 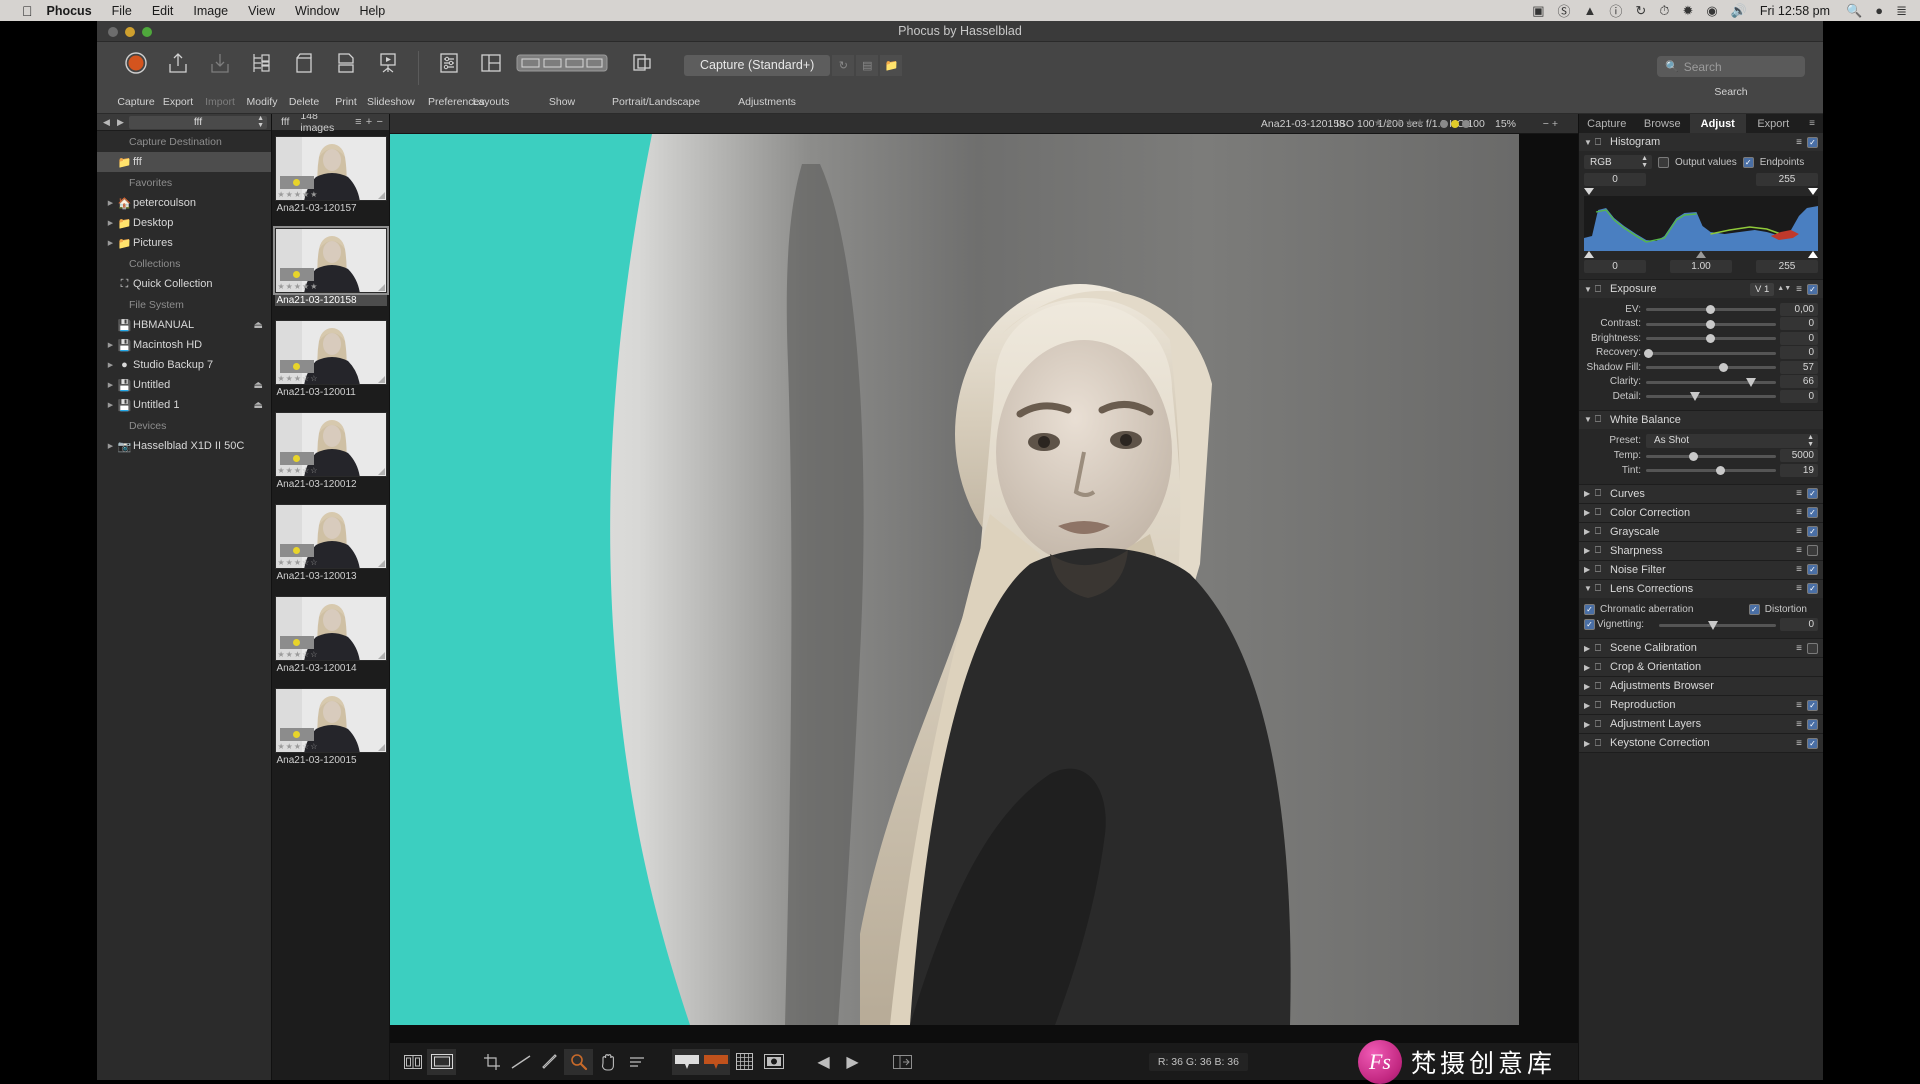 I want to click on browser-menu-icon: ≡, so click(x=358, y=122).